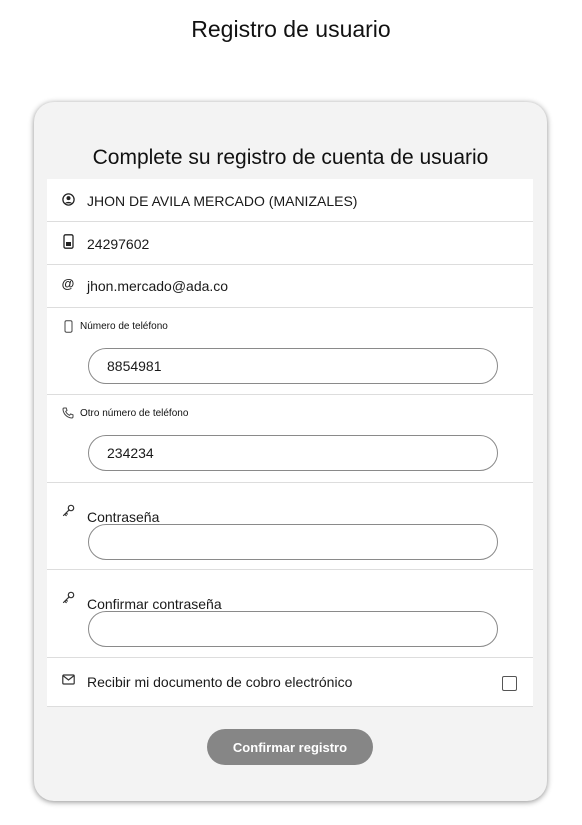 The image size is (582, 825). Describe the element at coordinates (293, 542) in the screenshot. I see `password-input` at that location.